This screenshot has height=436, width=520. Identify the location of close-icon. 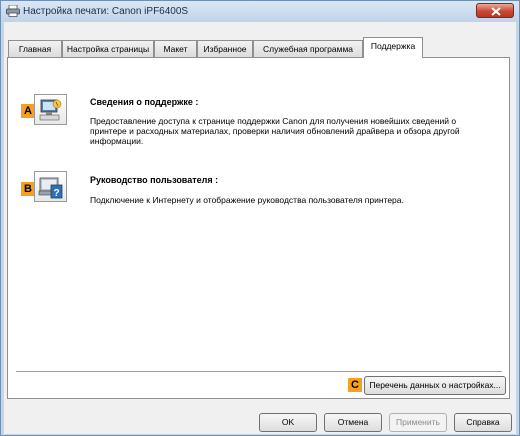
(496, 11).